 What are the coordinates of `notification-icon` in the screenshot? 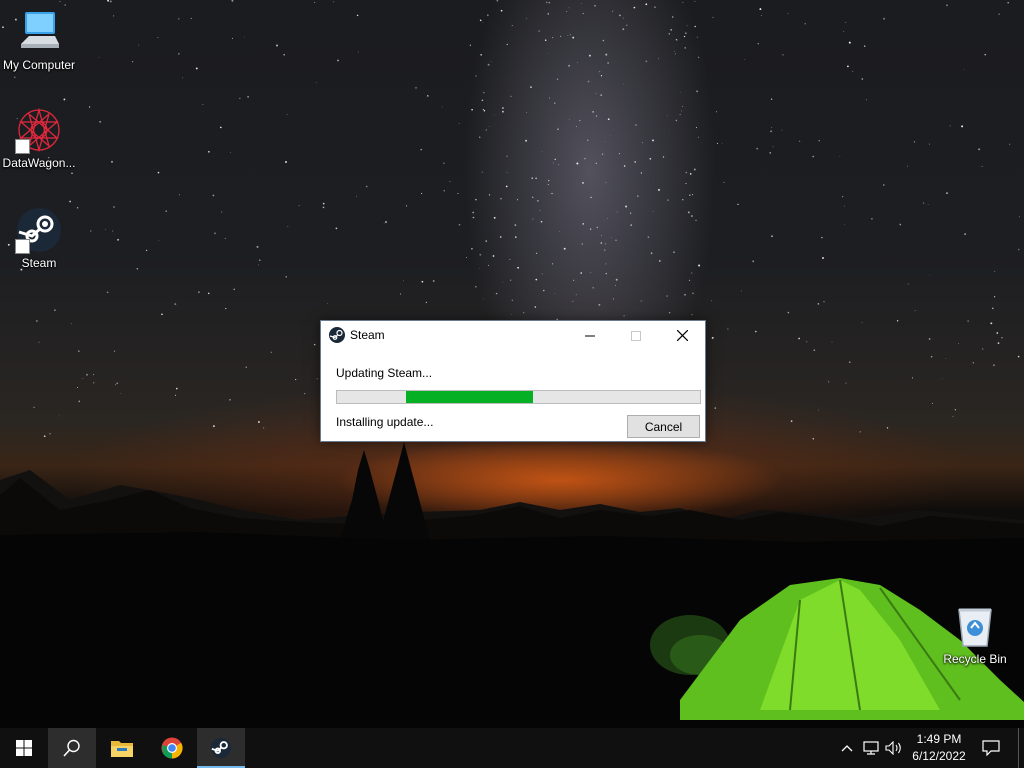 It's located at (991, 748).